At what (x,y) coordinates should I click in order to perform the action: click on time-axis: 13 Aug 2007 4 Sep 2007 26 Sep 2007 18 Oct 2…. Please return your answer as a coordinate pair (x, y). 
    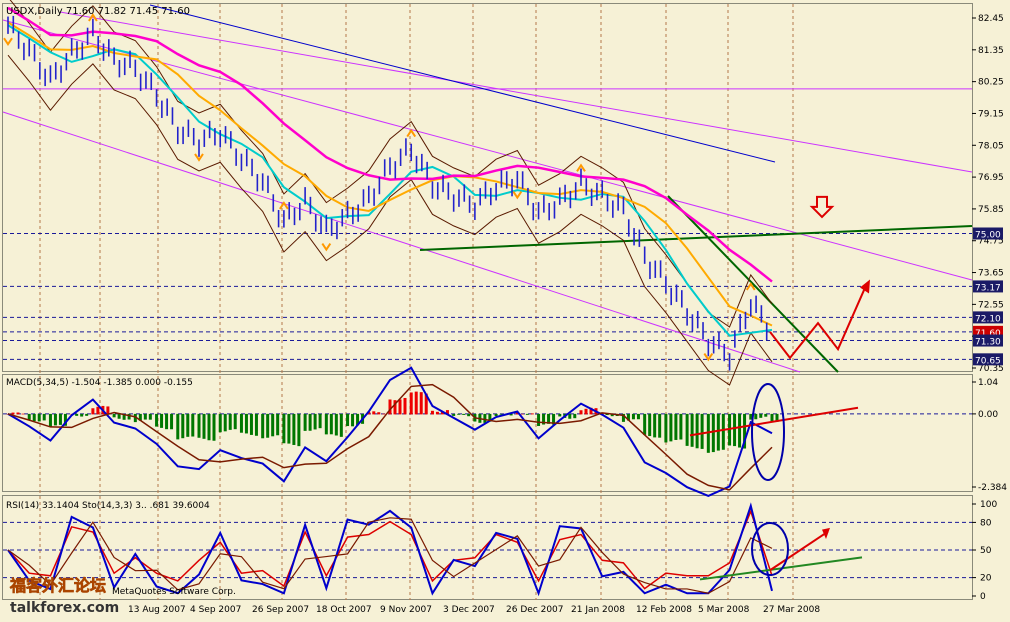
    Looking at the image, I should click on (474, 610).